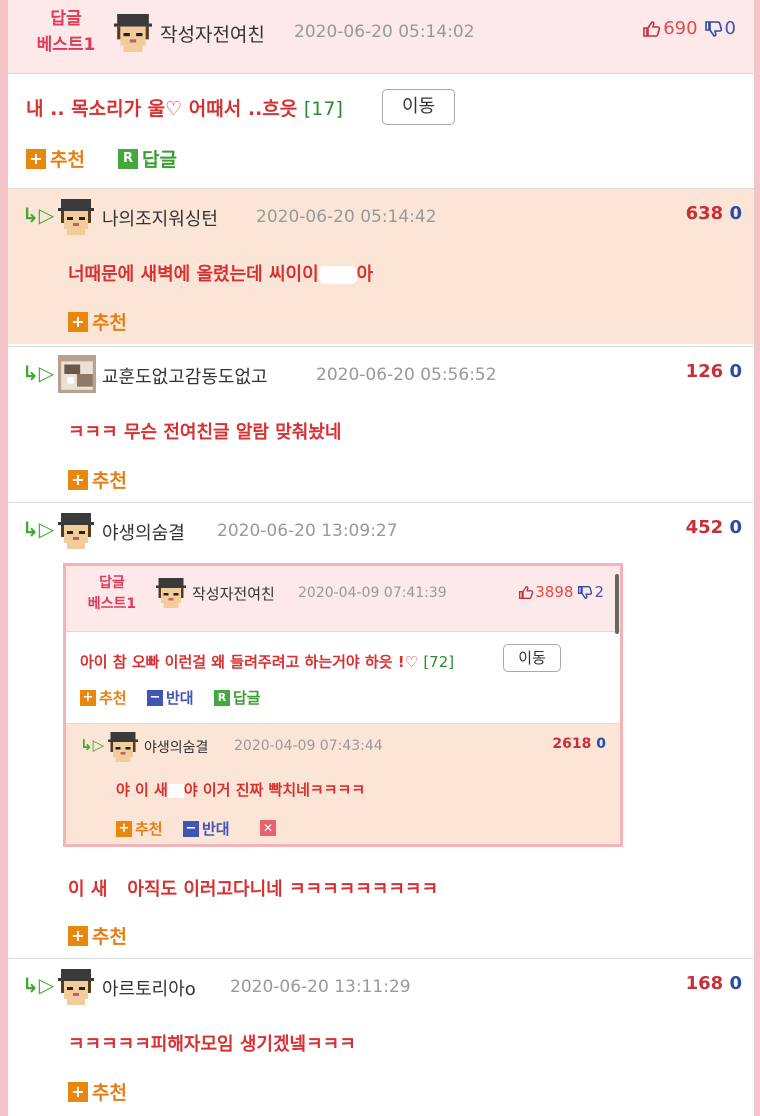 This screenshot has width=760, height=1116. I want to click on close-icon: ✕, so click(268, 828).